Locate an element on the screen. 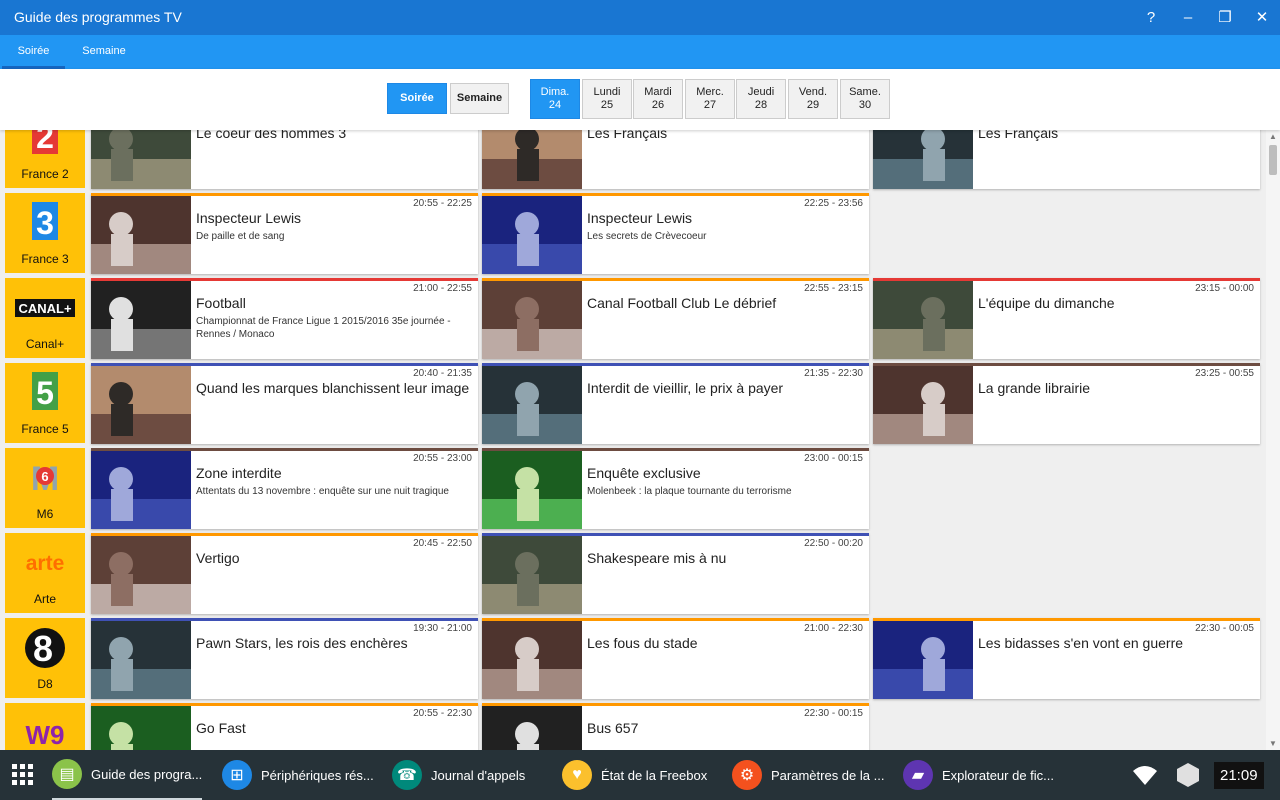  svg-text: 2 is located at coordinates (45, 142).